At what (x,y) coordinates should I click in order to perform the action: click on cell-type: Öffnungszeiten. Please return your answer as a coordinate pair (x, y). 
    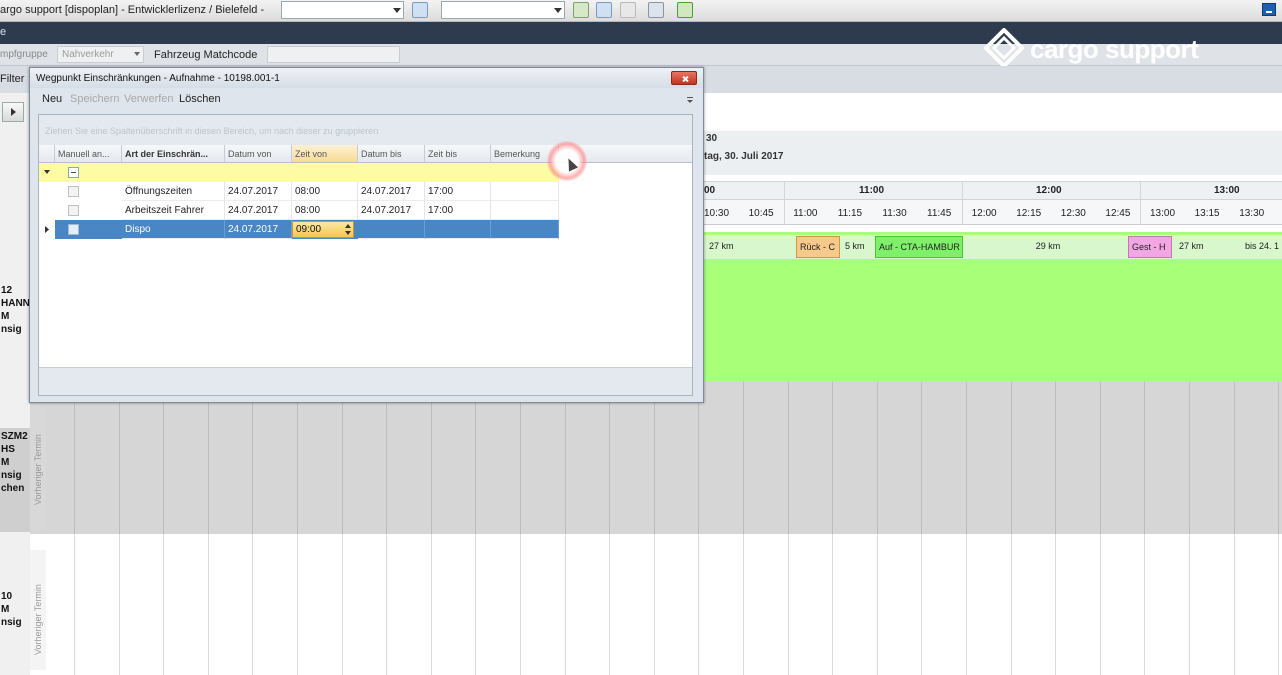
    Looking at the image, I should click on (173, 191).